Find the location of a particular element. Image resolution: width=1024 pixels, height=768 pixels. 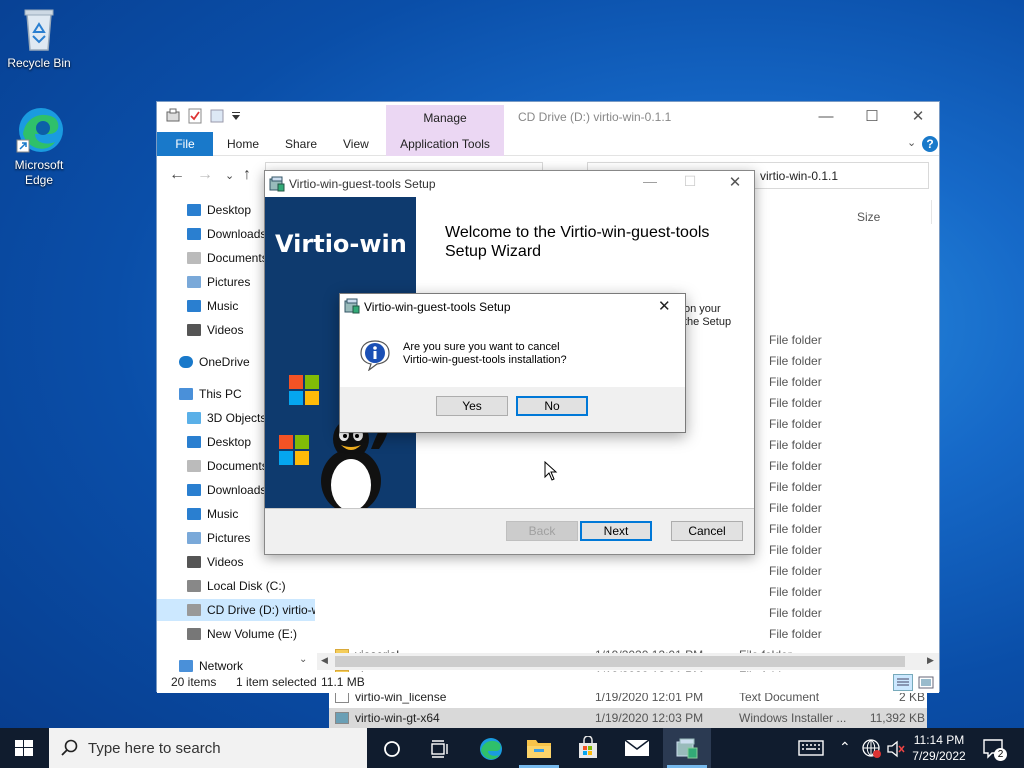

cortana-icon is located at coordinates (392, 749).